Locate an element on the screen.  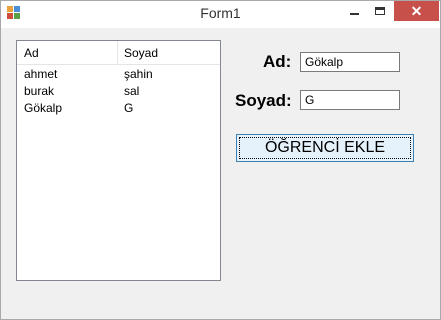
minimize-icon is located at coordinates (354, 14).